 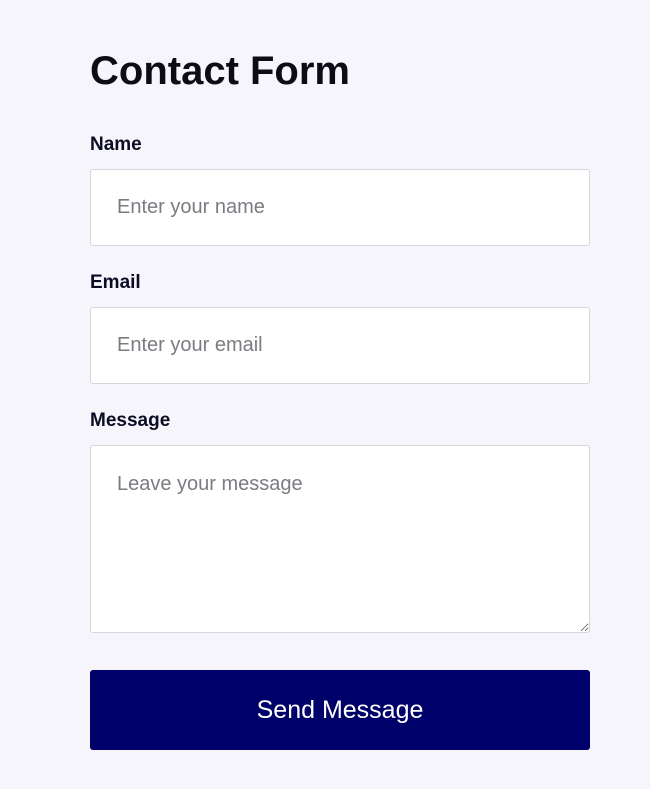 What do you see at coordinates (115, 282) in the screenshot?
I see `email-label: Email` at bounding box center [115, 282].